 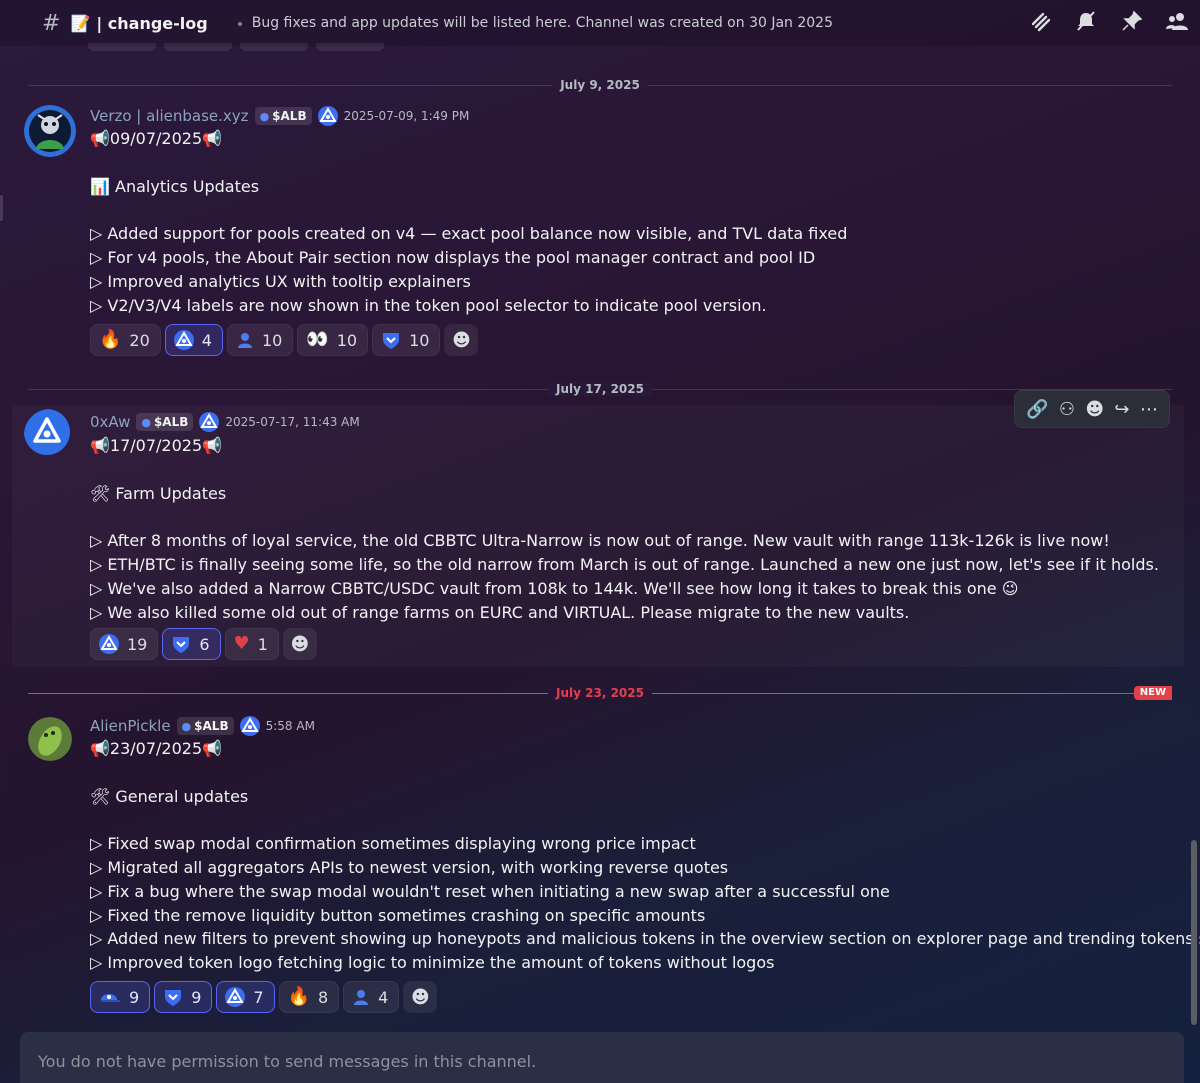 What do you see at coordinates (206, 340) in the screenshot?
I see `reaction-count: 4` at bounding box center [206, 340].